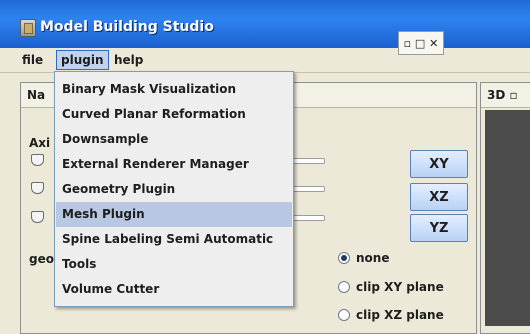 The image size is (530, 334). I want to click on panel-window-controls: ▫ □ ✕, so click(421, 43).